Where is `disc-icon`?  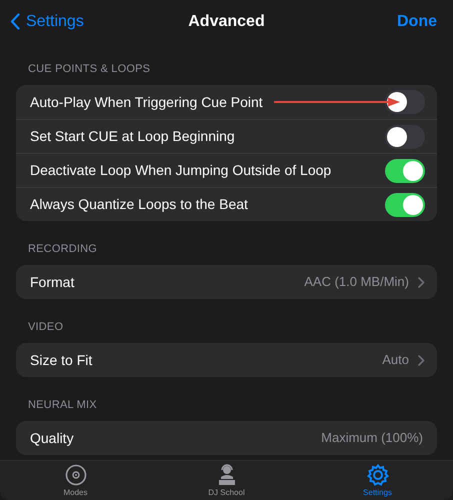
disc-icon is located at coordinates (75, 475).